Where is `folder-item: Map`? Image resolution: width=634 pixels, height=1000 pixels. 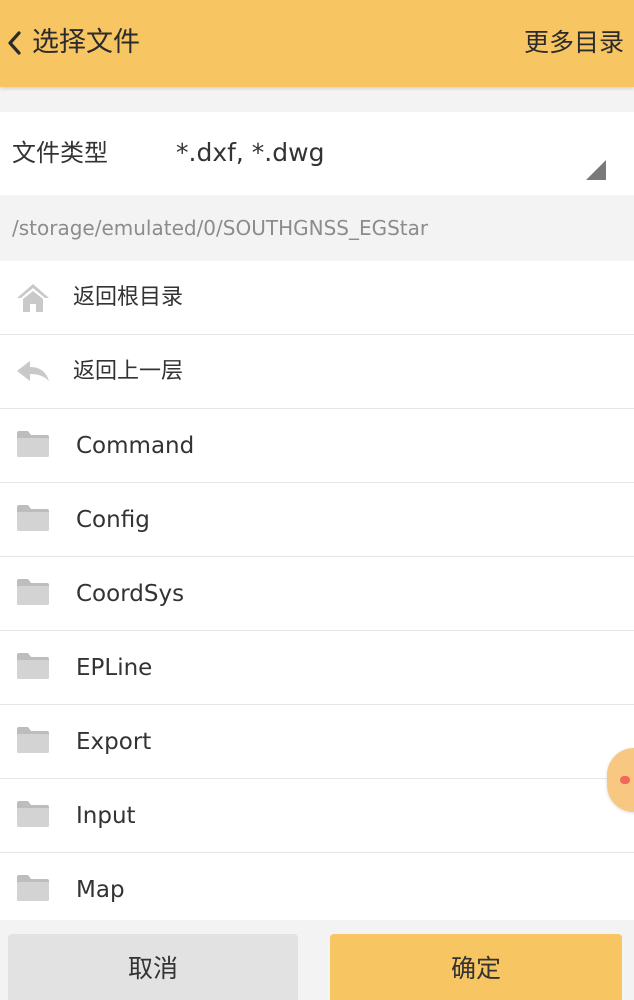
folder-item: Map is located at coordinates (317, 889).